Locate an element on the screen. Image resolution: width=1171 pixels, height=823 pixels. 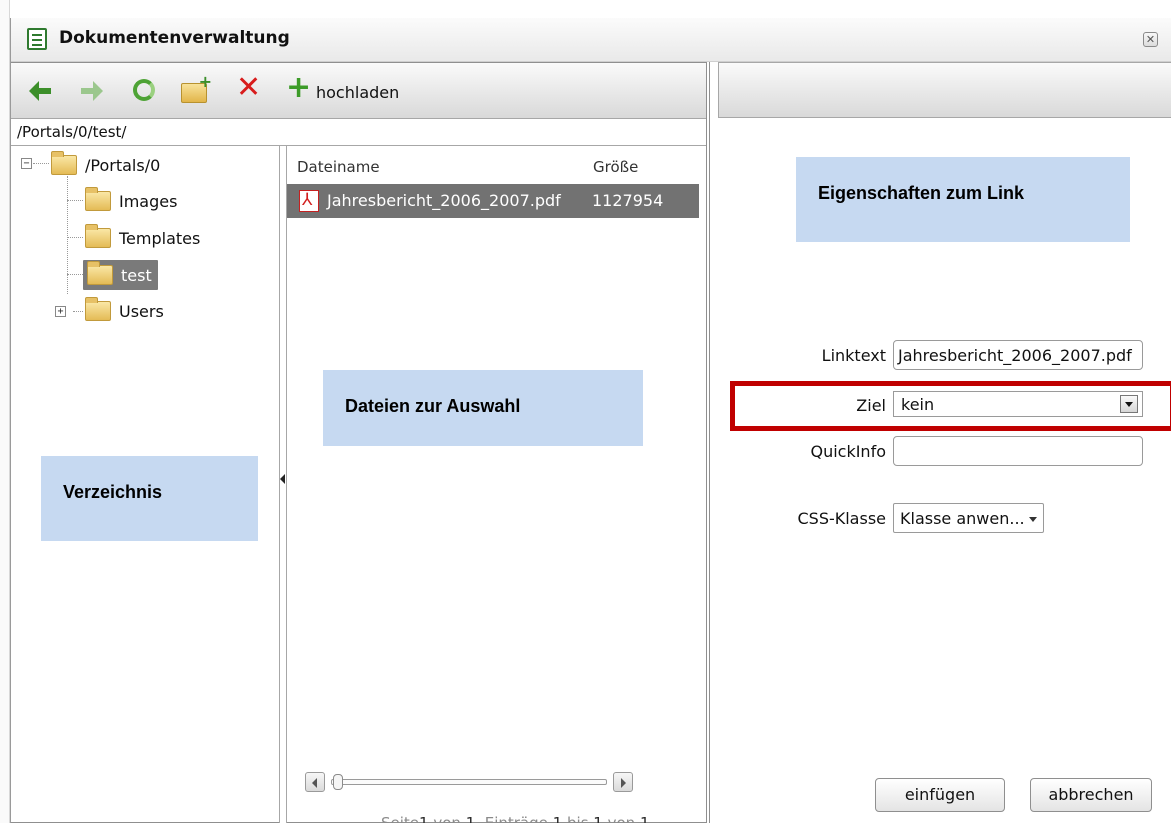
new-folder-icon is located at coordinates (196, 87).